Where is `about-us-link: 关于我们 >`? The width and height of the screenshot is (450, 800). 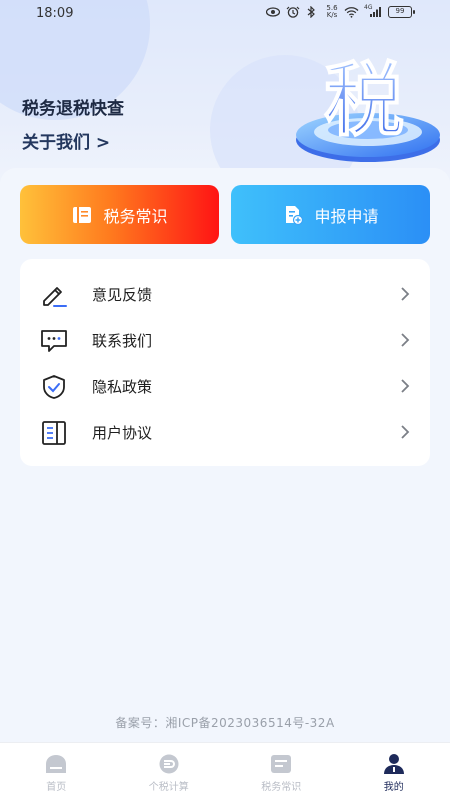 about-us-link: 关于我们 > is located at coordinates (66, 140).